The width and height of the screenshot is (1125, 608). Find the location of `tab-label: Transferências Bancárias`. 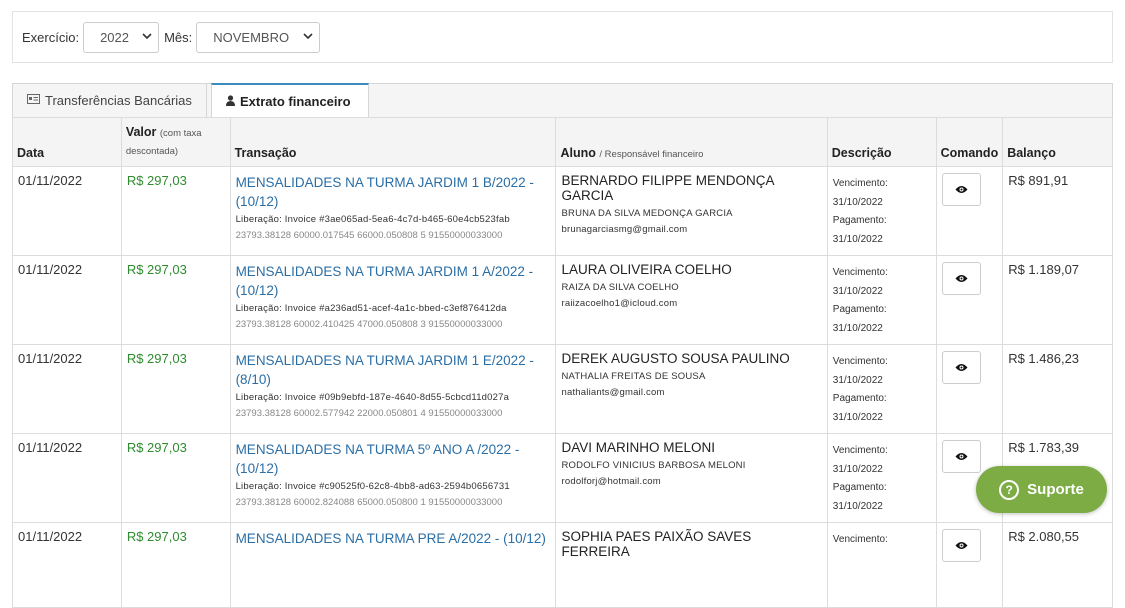

tab-label: Transferências Bancárias is located at coordinates (118, 100).